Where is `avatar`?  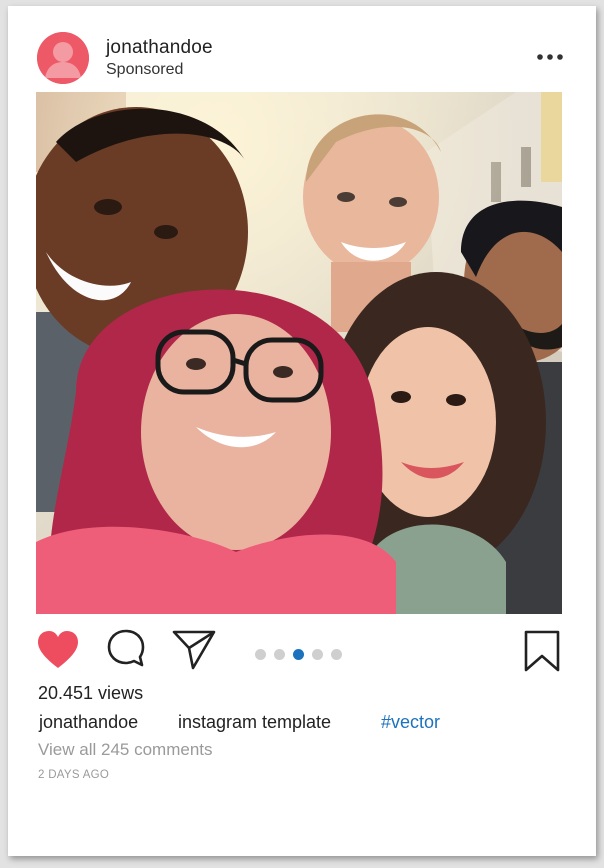
avatar is located at coordinates (63, 58).